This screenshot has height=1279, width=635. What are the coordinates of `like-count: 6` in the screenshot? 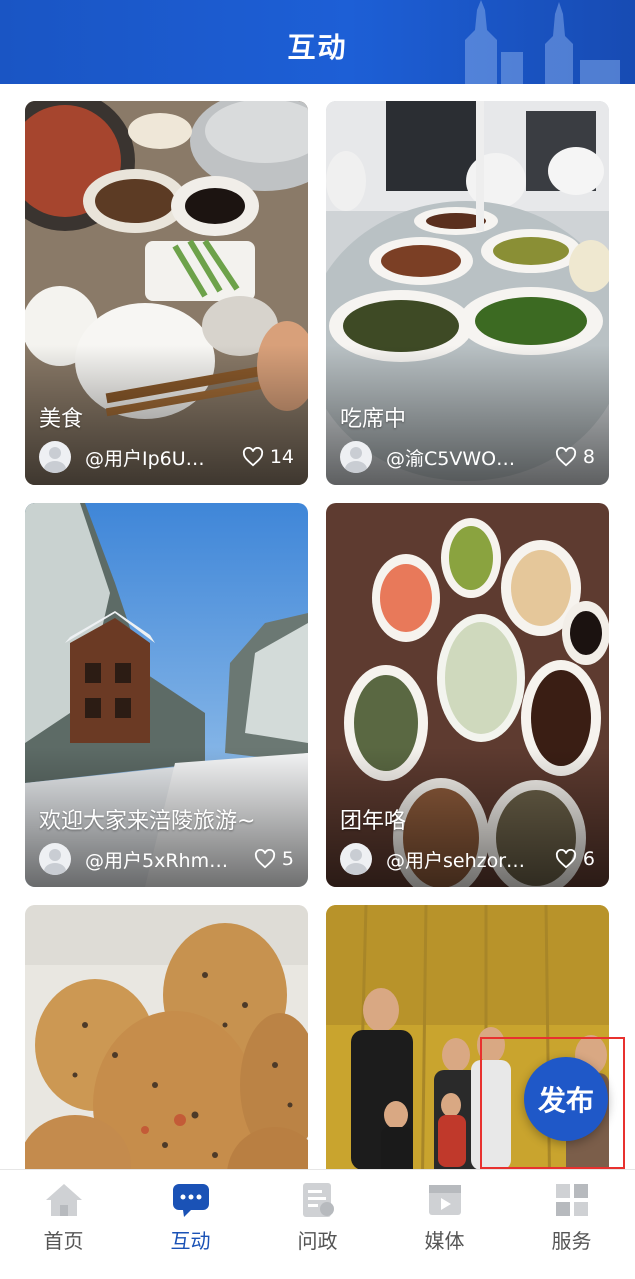 It's located at (588, 859).